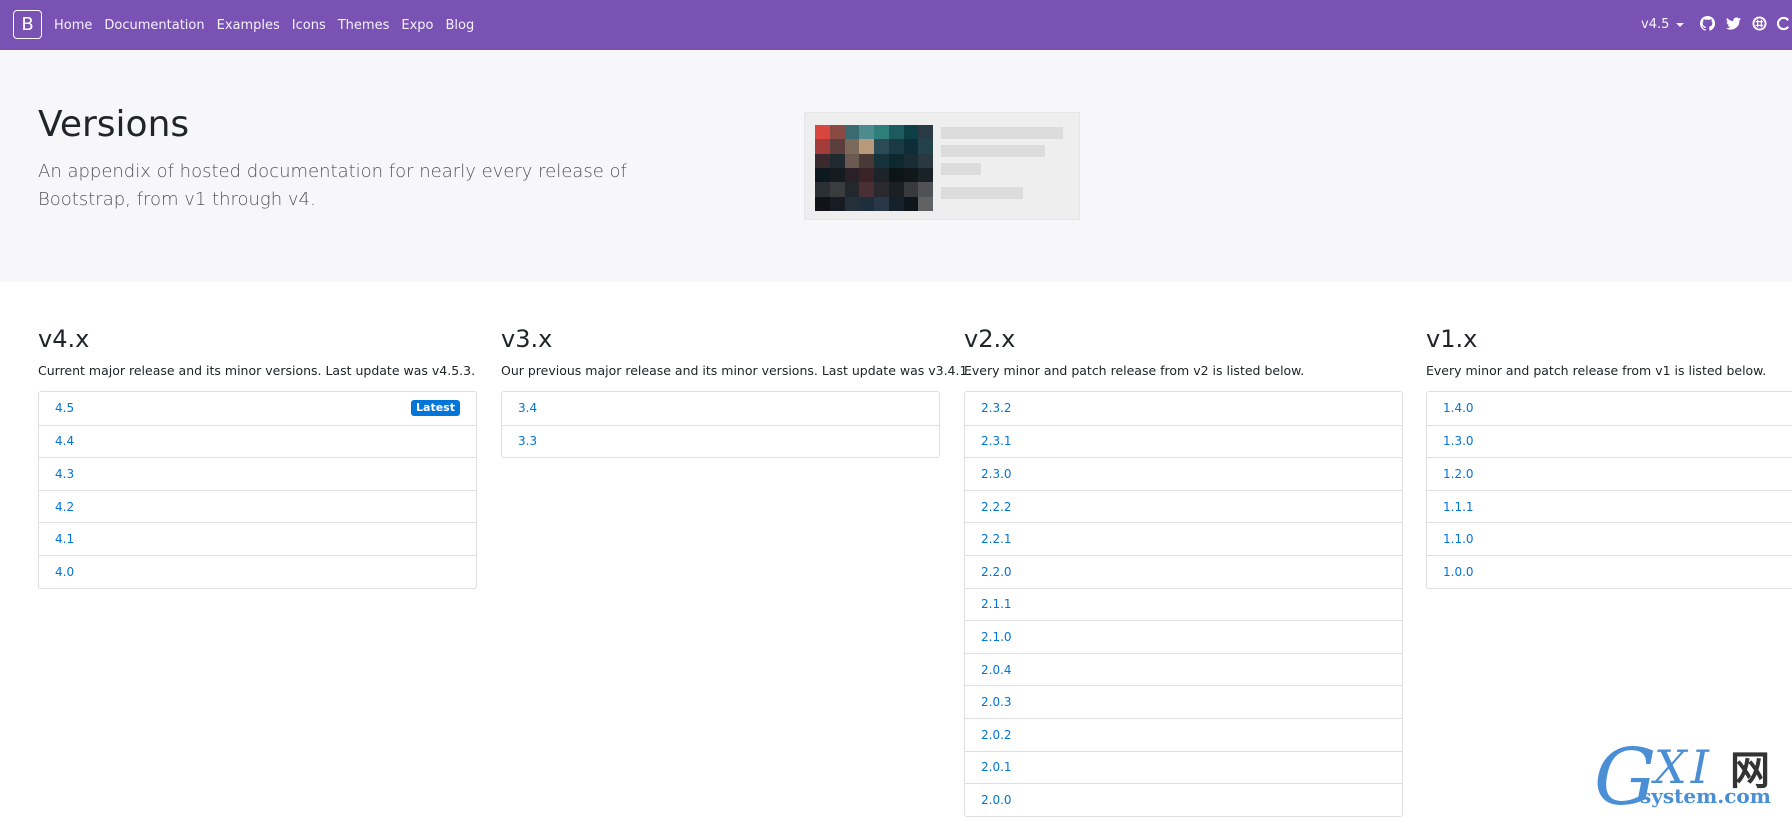  What do you see at coordinates (1006, 168) in the screenshot?
I see `ad-text-blurred` at bounding box center [1006, 168].